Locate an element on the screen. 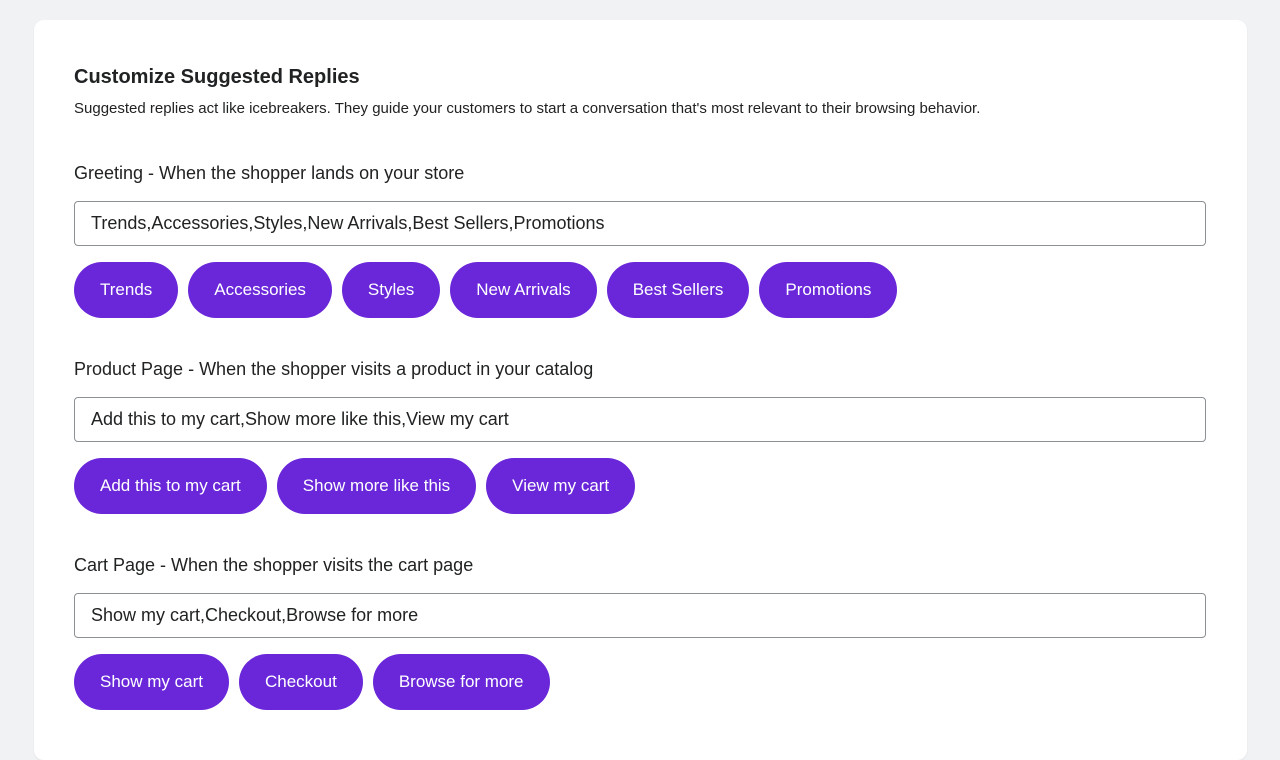  product-chip-view-cart: View my cart is located at coordinates (561, 486).